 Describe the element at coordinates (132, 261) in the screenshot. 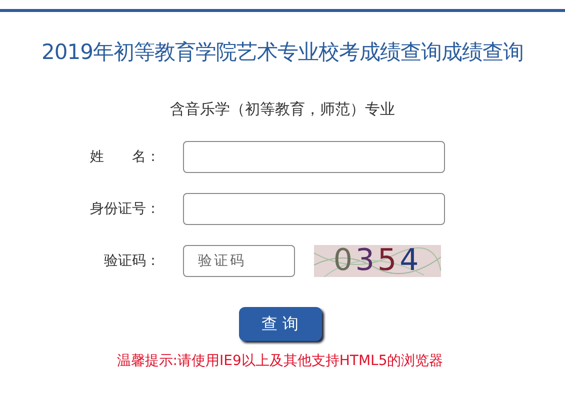

I see `field-label: 验证码：` at that location.